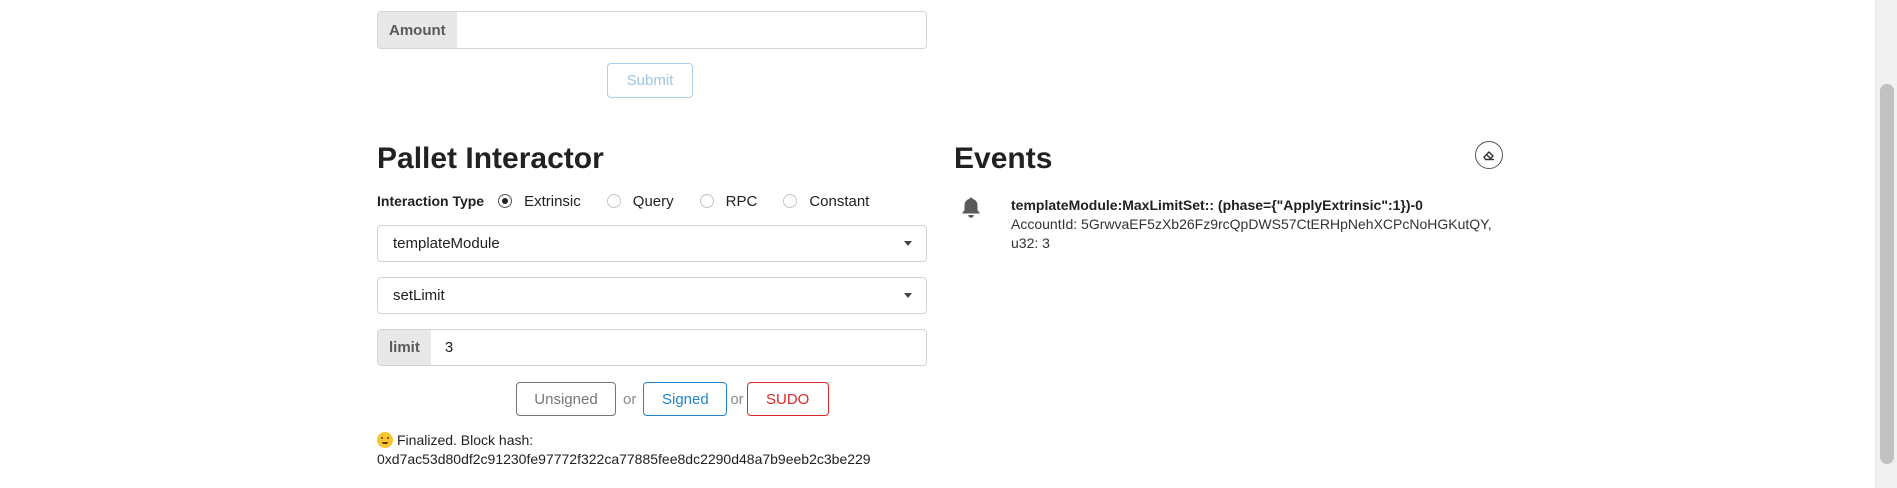 This screenshot has height=488, width=1897. What do you see at coordinates (417, 30) in the screenshot?
I see `amount-label: Amount` at bounding box center [417, 30].